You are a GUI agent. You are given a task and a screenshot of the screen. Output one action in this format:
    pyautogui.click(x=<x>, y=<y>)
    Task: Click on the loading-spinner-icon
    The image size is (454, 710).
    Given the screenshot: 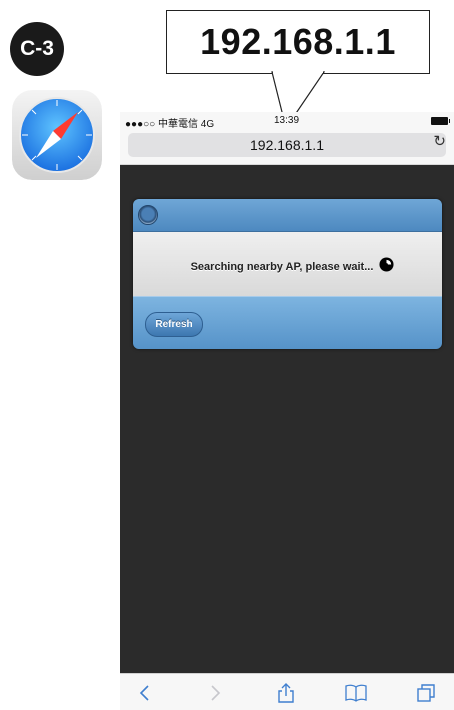 What is the action you would take?
    pyautogui.click(x=386, y=264)
    